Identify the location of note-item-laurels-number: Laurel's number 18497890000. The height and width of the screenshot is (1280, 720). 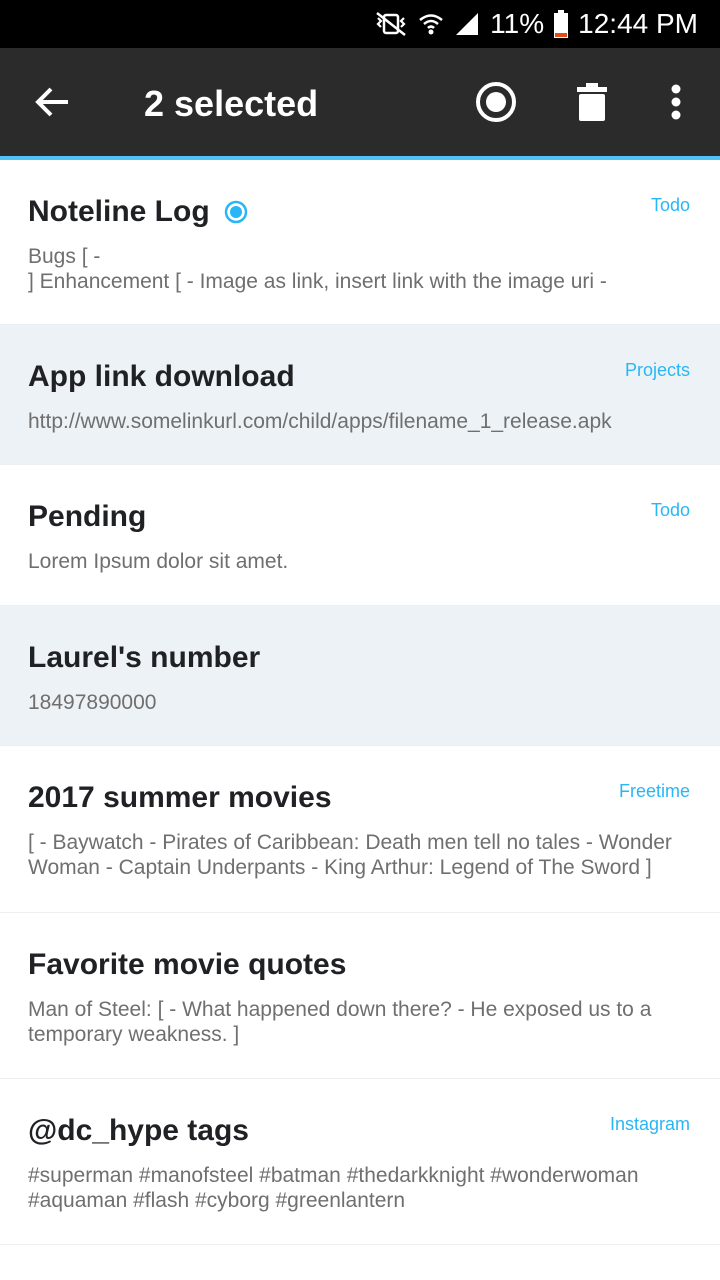
(360, 676).